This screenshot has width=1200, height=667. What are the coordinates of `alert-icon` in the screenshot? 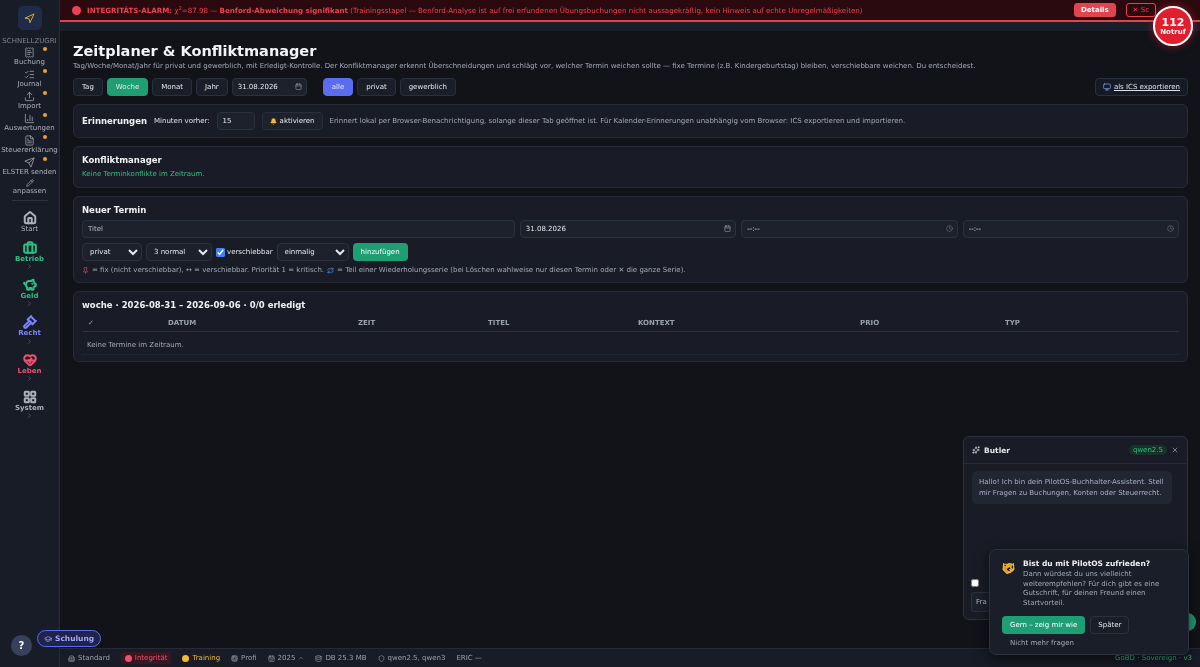 It's located at (76, 10).